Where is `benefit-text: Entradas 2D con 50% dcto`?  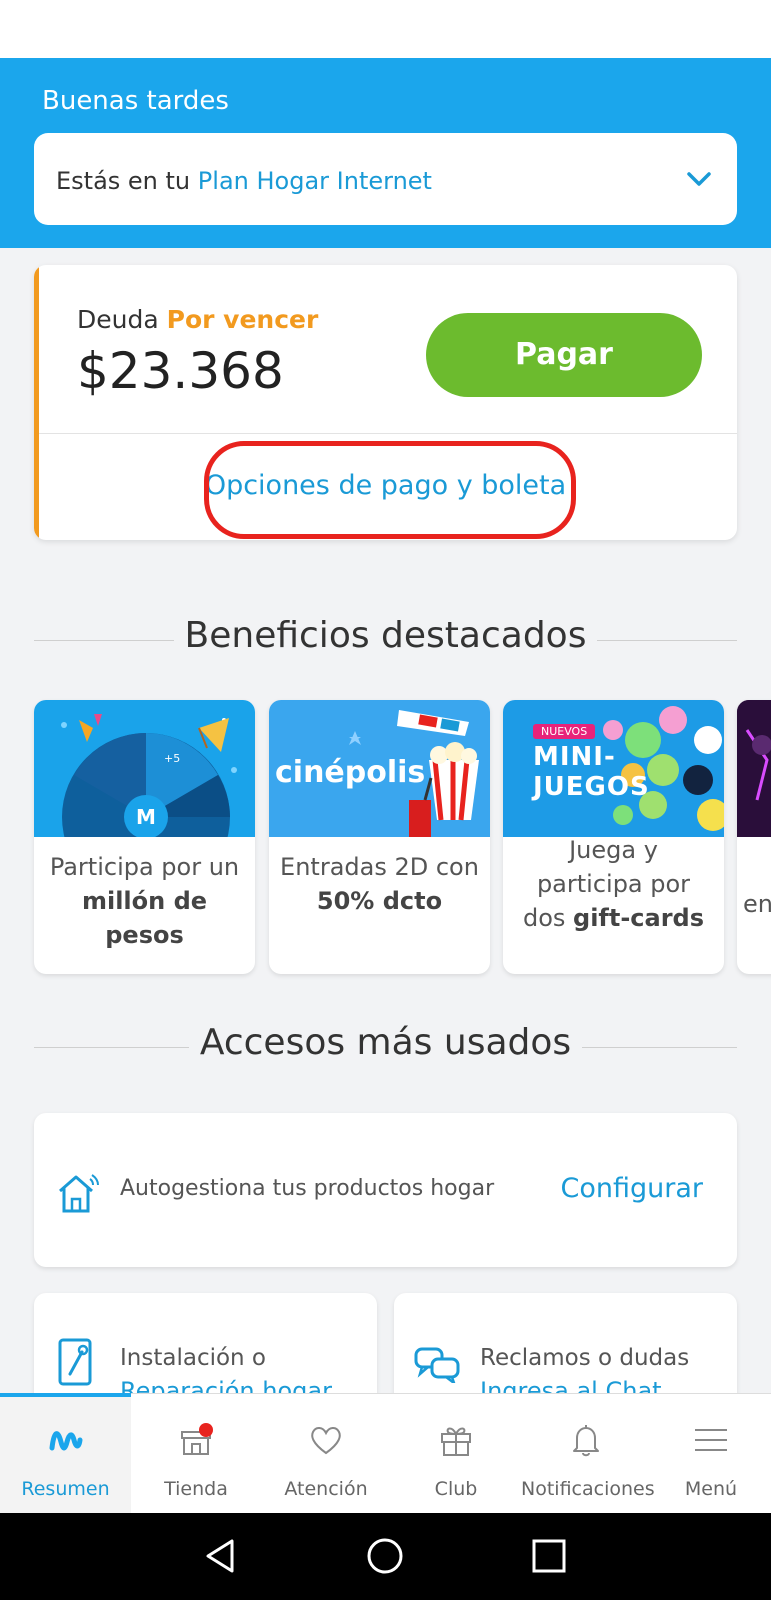 benefit-text: Entradas 2D con 50% dcto is located at coordinates (379, 884).